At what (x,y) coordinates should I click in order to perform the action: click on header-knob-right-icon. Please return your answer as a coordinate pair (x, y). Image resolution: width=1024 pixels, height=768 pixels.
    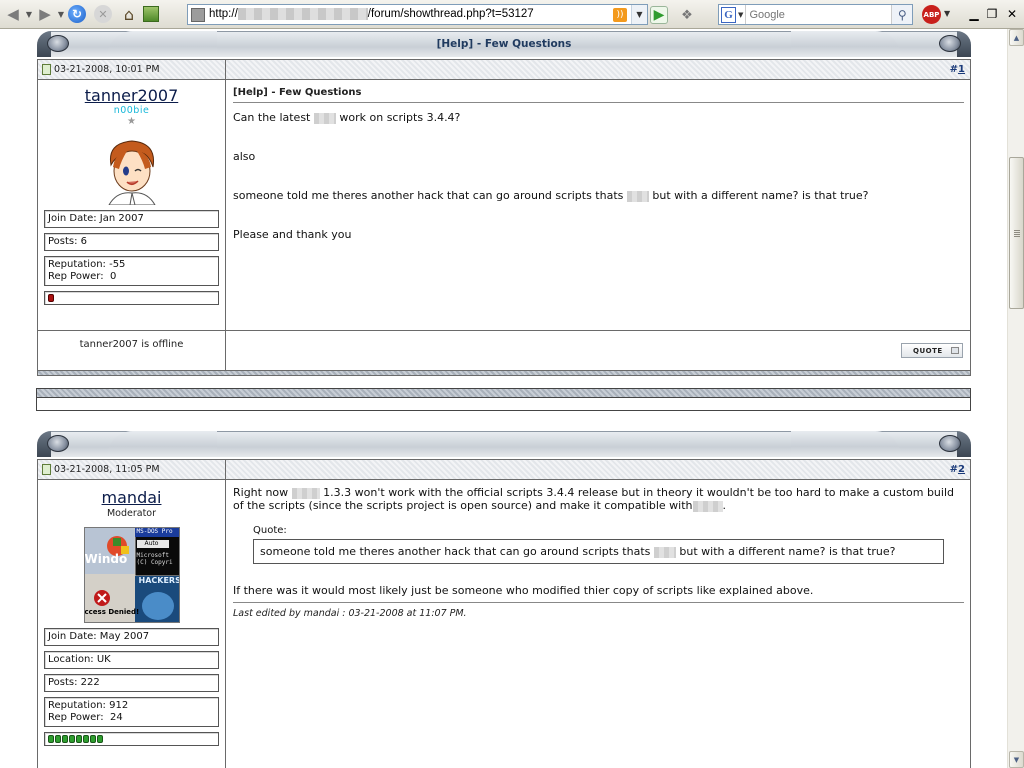
    Looking at the image, I should click on (950, 443).